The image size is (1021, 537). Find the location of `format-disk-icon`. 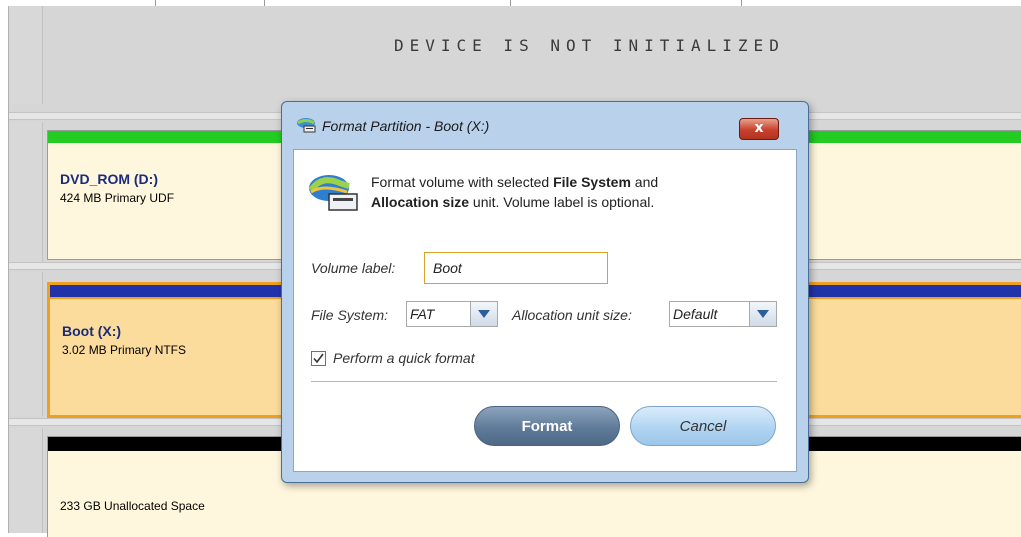

format-disk-icon is located at coordinates (333, 193).